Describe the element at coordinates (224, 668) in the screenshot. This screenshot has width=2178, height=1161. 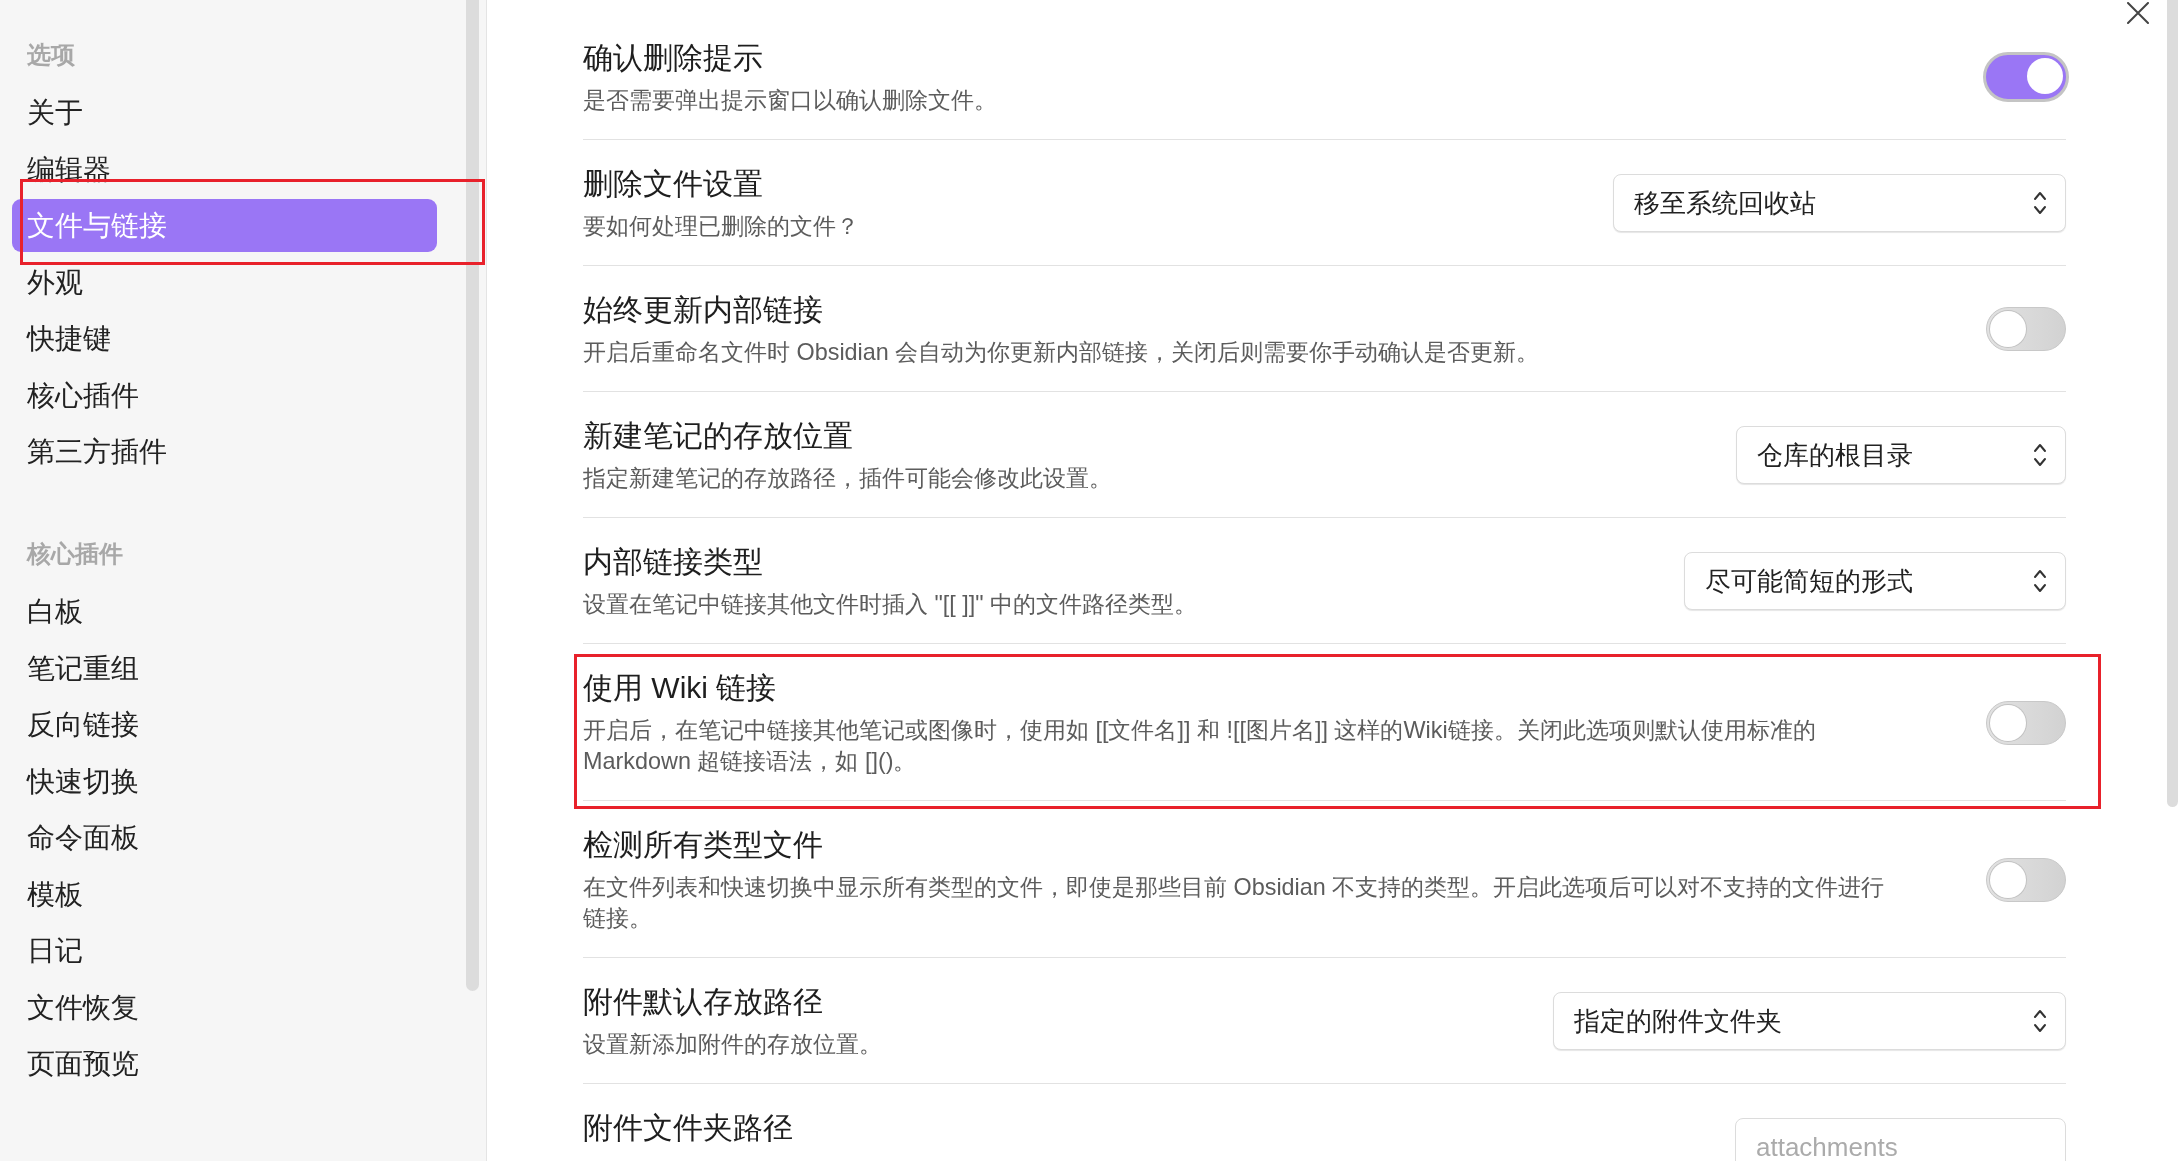
I see `sidebar-item: 笔记重组` at that location.